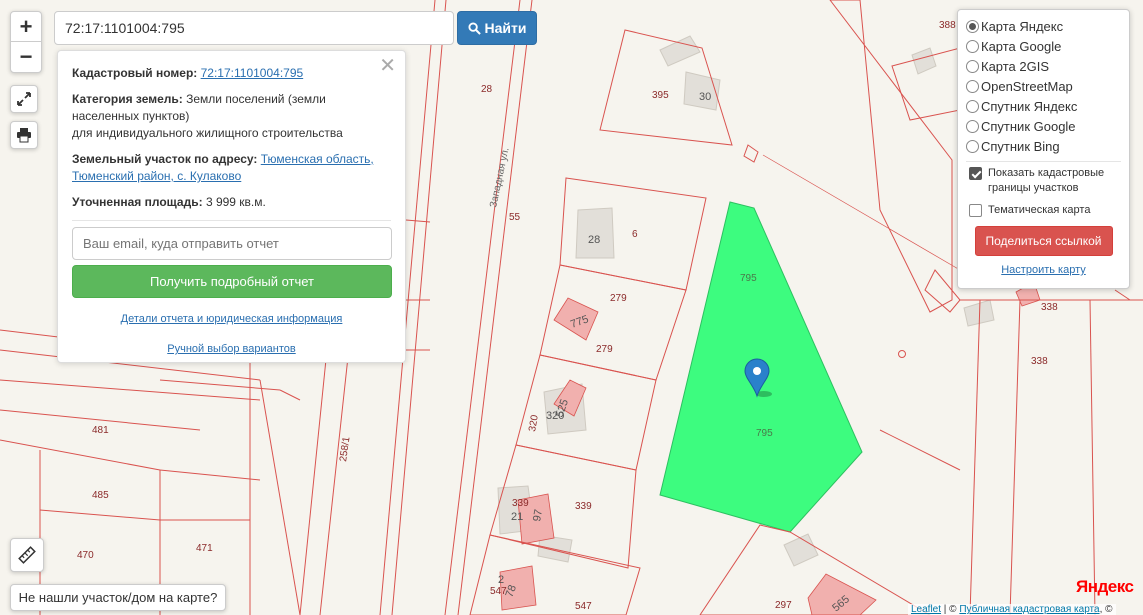  I want to click on house-number: 28, so click(594, 240).